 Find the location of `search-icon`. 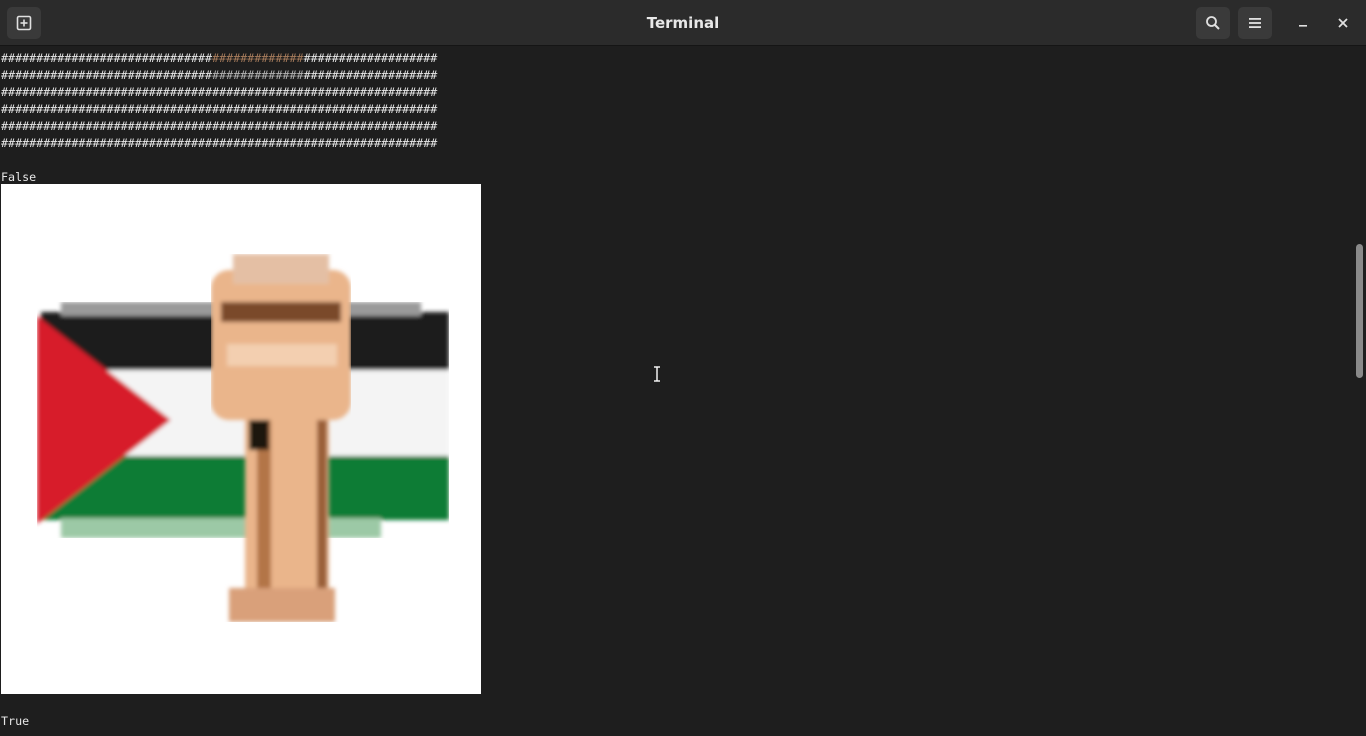

search-icon is located at coordinates (1213, 23).